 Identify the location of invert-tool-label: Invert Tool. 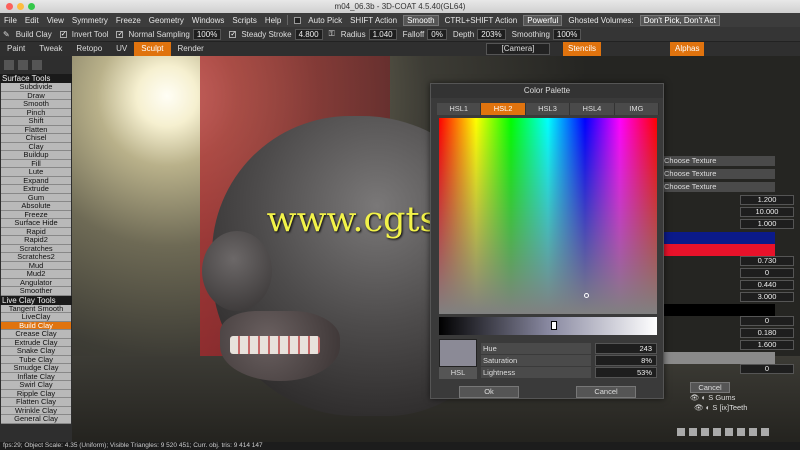
(90, 34).